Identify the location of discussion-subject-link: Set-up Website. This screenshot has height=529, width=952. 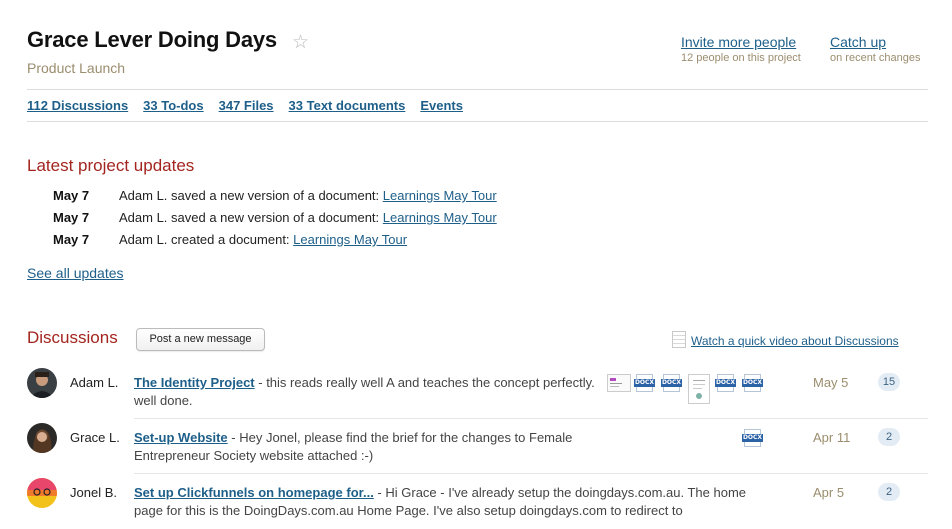
(181, 437).